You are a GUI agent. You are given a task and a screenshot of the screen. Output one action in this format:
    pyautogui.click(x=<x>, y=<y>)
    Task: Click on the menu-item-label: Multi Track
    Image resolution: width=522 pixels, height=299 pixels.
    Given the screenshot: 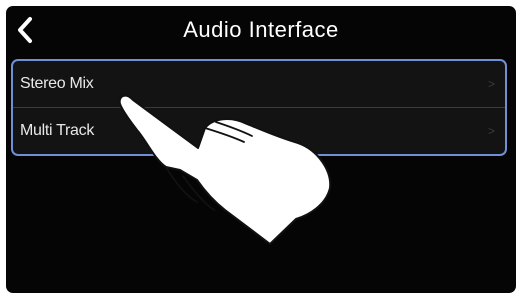 What is the action you would take?
    pyautogui.click(x=57, y=130)
    